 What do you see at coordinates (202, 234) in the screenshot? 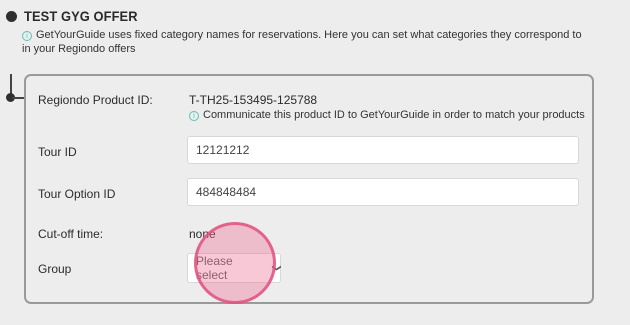
I see `cutoff-time-value: none` at bounding box center [202, 234].